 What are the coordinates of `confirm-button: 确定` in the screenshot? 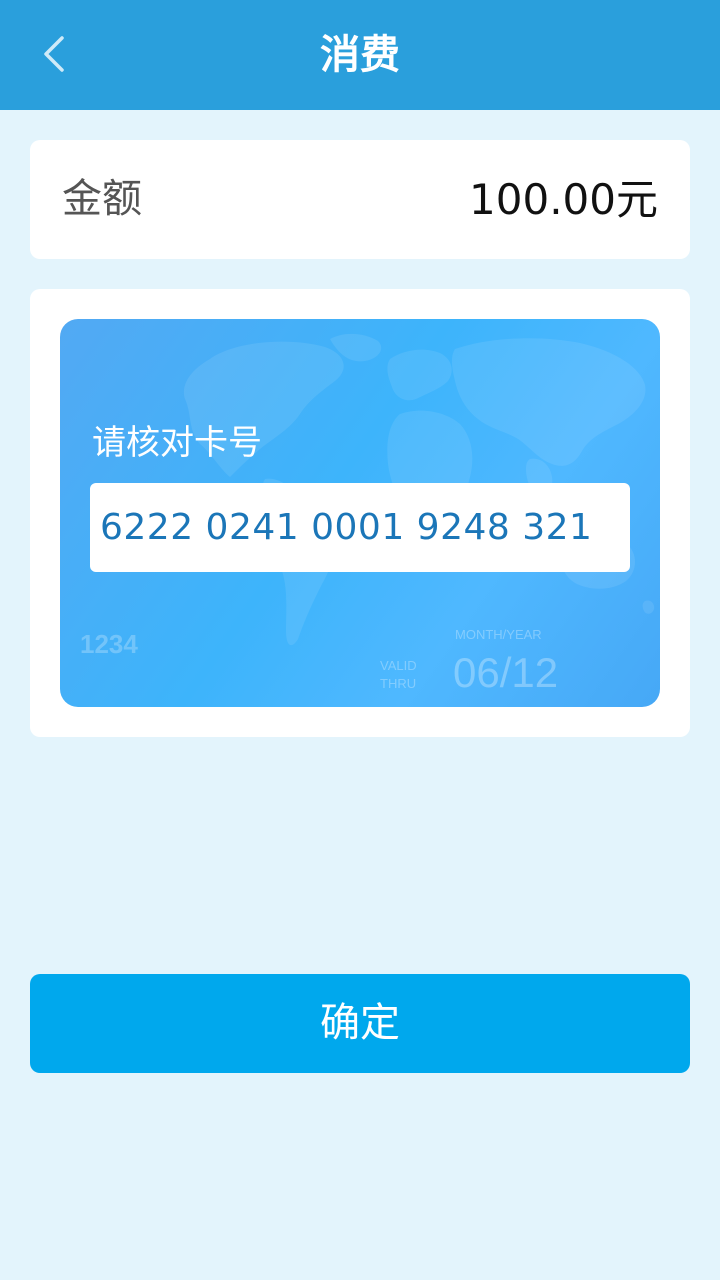 It's located at (360, 1023).